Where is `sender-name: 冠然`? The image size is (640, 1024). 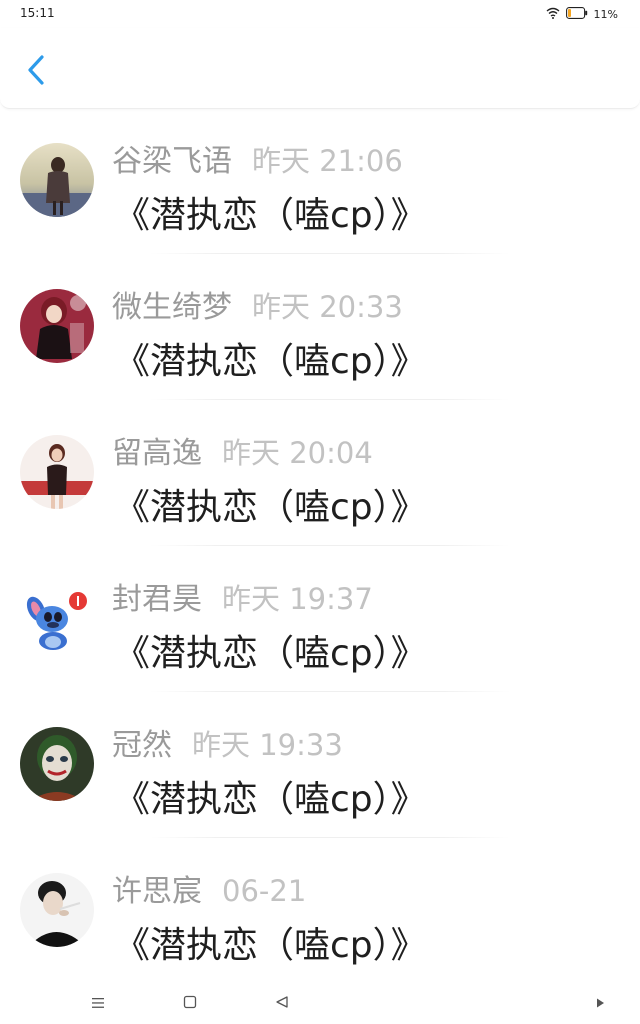 sender-name: 冠然 is located at coordinates (142, 745).